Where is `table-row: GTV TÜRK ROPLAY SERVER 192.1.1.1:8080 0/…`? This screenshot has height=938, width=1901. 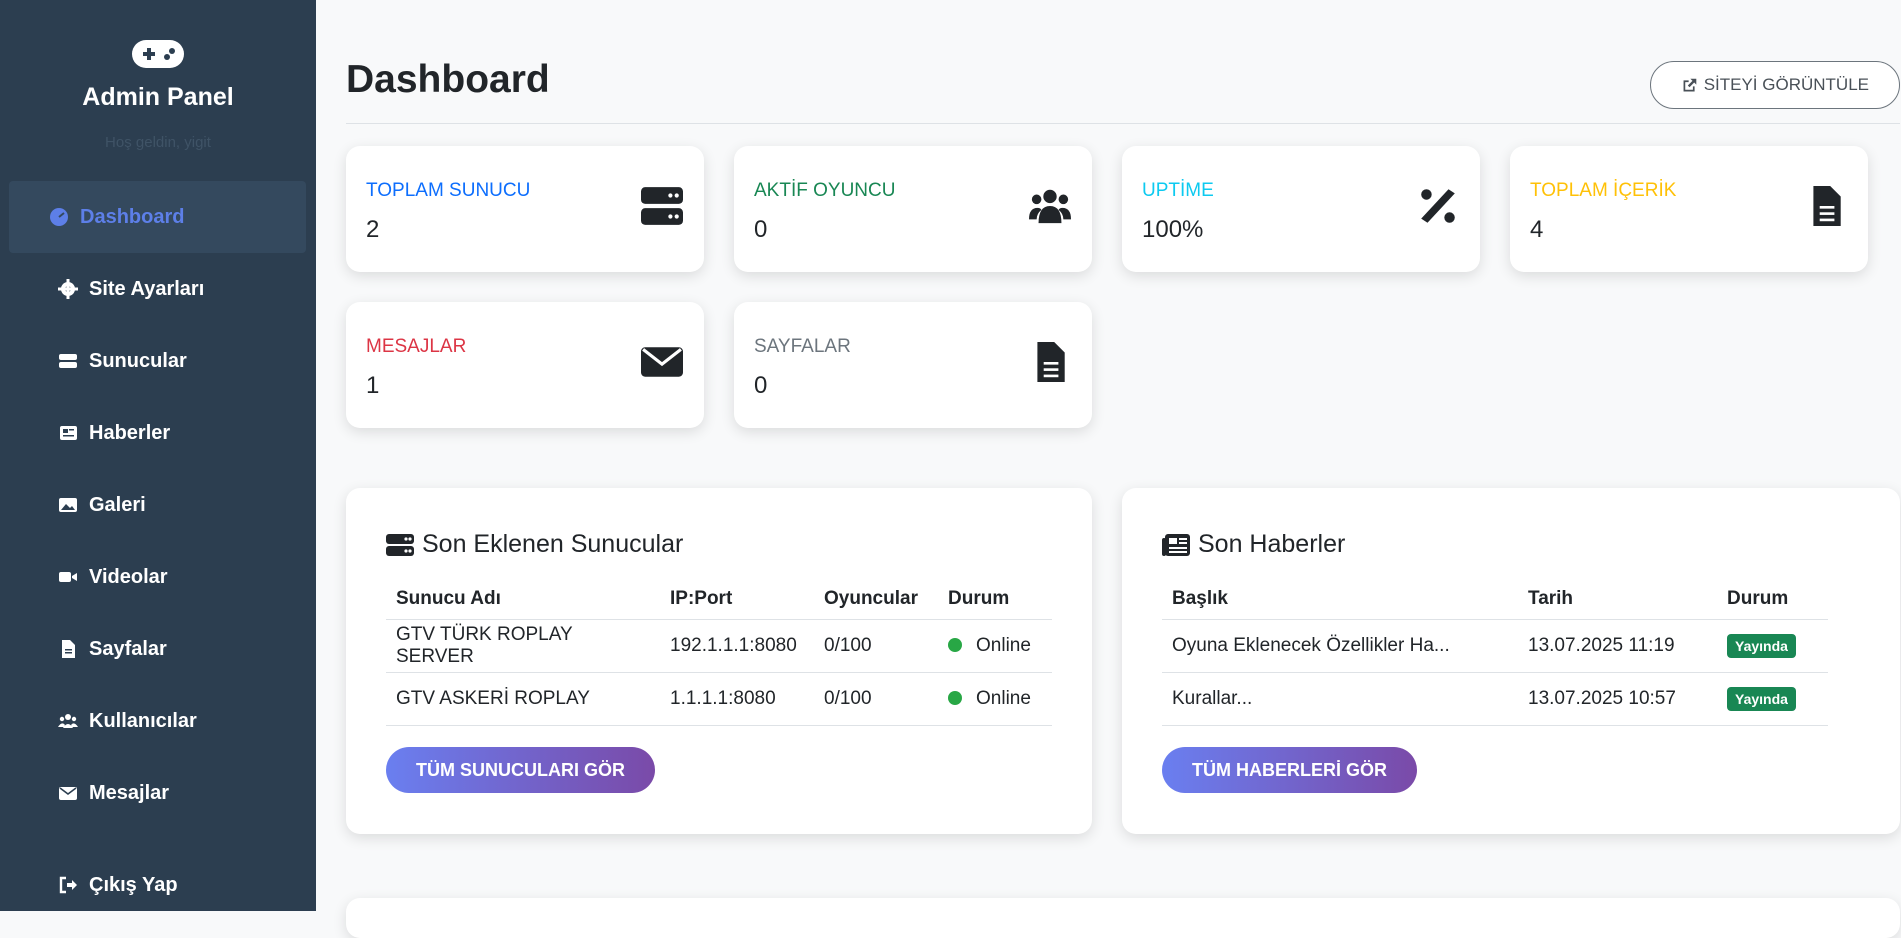
table-row: GTV TÜRK ROPLAY SERVER 192.1.1.1:8080 0/… is located at coordinates (719, 646).